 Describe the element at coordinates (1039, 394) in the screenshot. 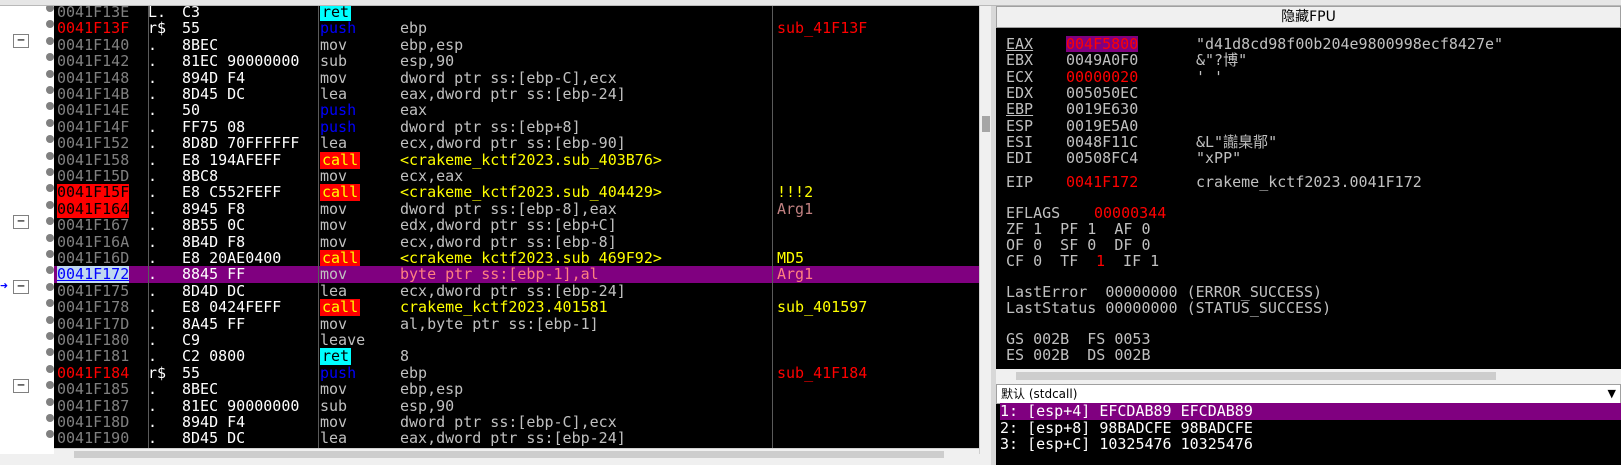

I see `calling-convention-value: 默认 (stdcall)` at that location.